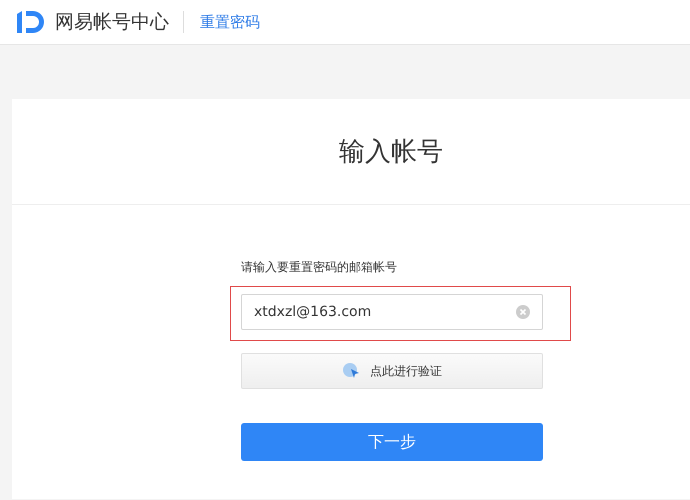 The image size is (690, 500). Describe the element at coordinates (230, 22) in the screenshot. I see `page-title: 重置密码` at that location.